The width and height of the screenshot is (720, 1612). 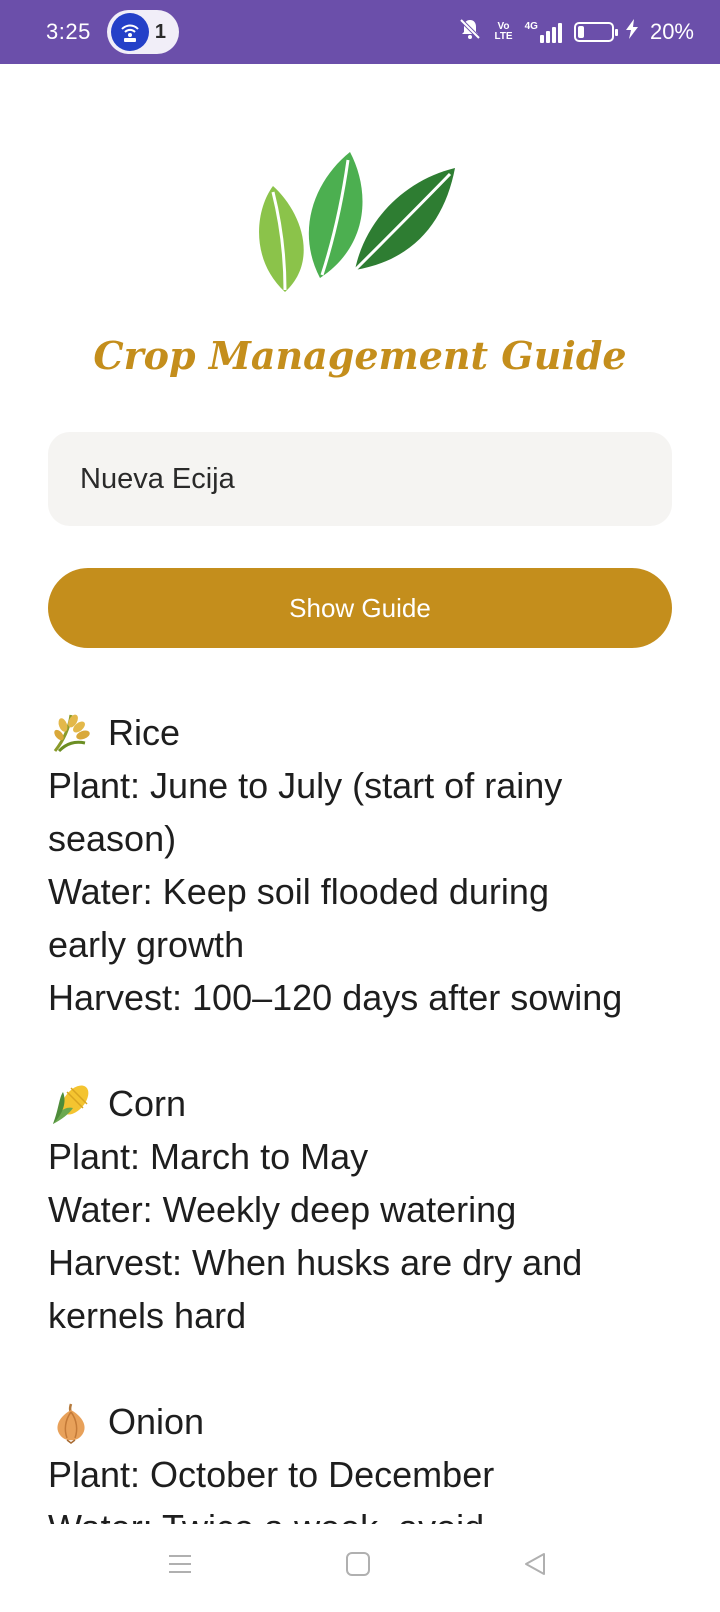 What do you see at coordinates (503, 36) in the screenshot?
I see `volte-bottom-label: LTE` at bounding box center [503, 36].